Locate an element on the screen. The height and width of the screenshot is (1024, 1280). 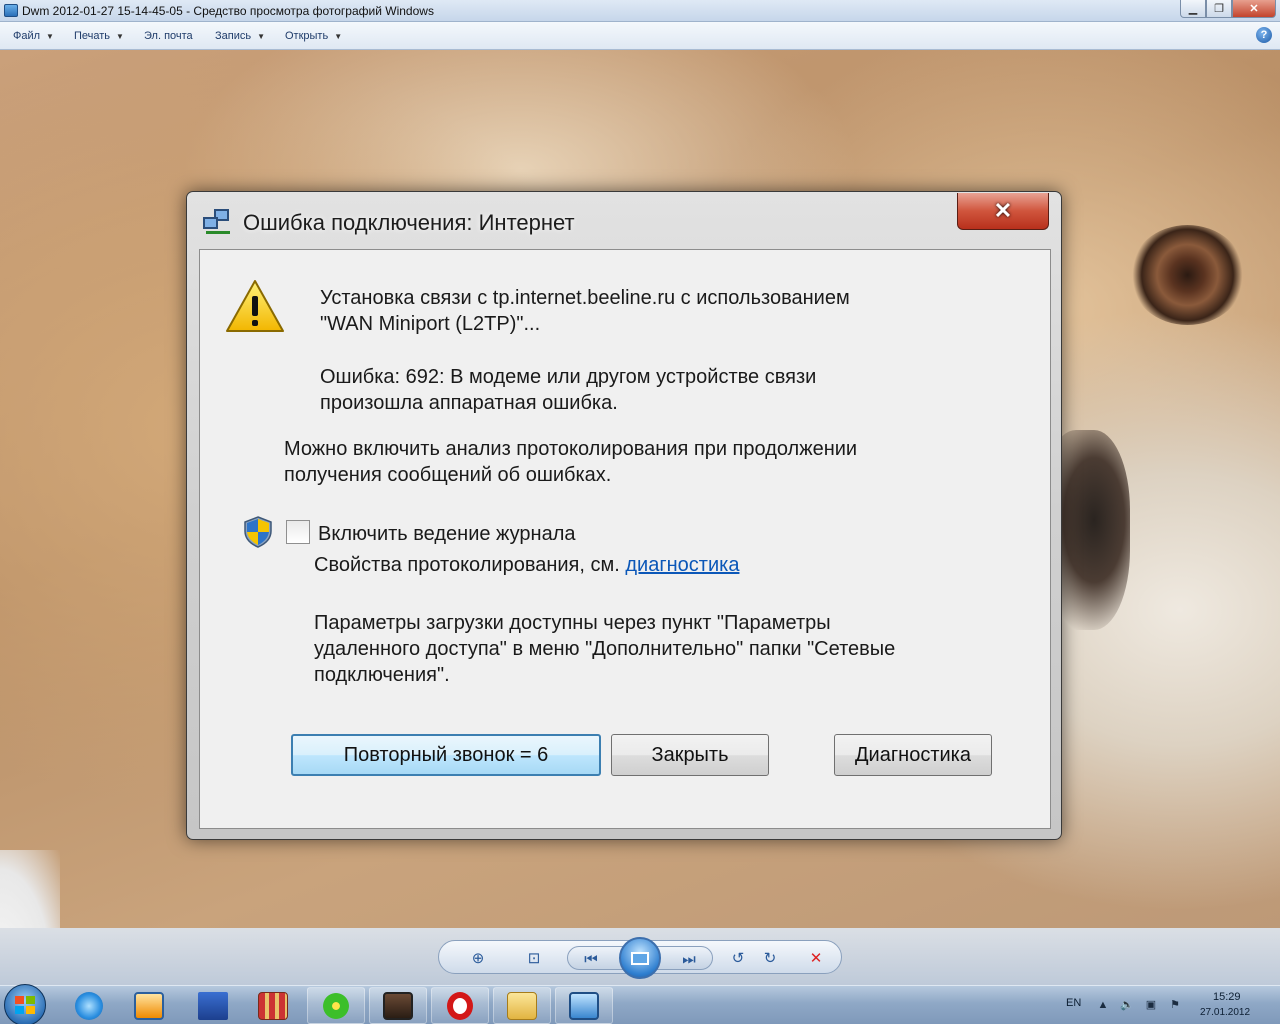
warning-icon is located at coordinates (255, 306).